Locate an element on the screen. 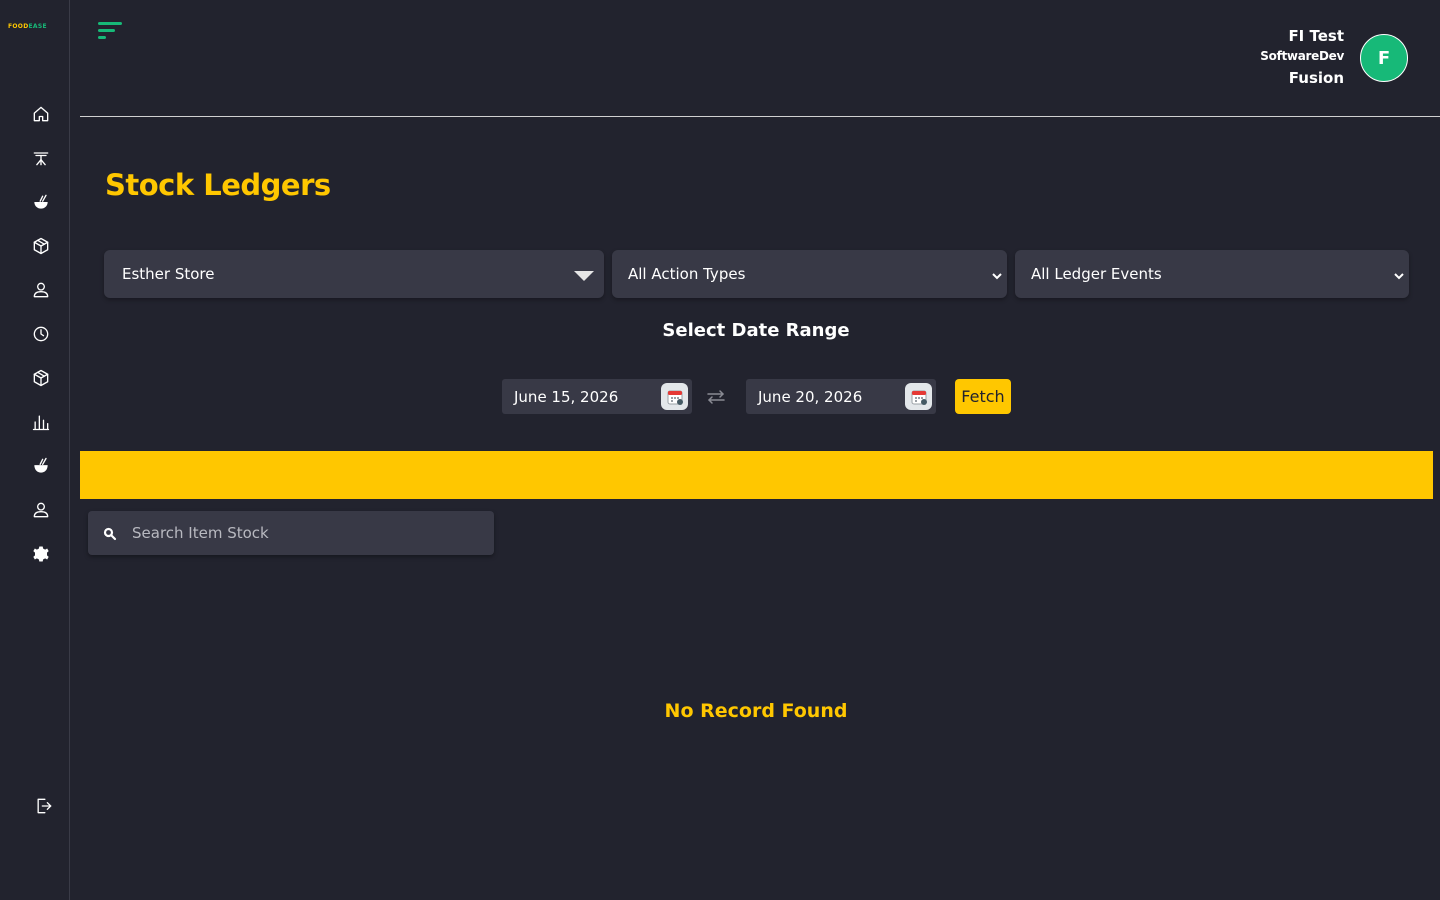 This screenshot has height=900, width=1440. date-range-label: Select Date Range is located at coordinates (756, 330).